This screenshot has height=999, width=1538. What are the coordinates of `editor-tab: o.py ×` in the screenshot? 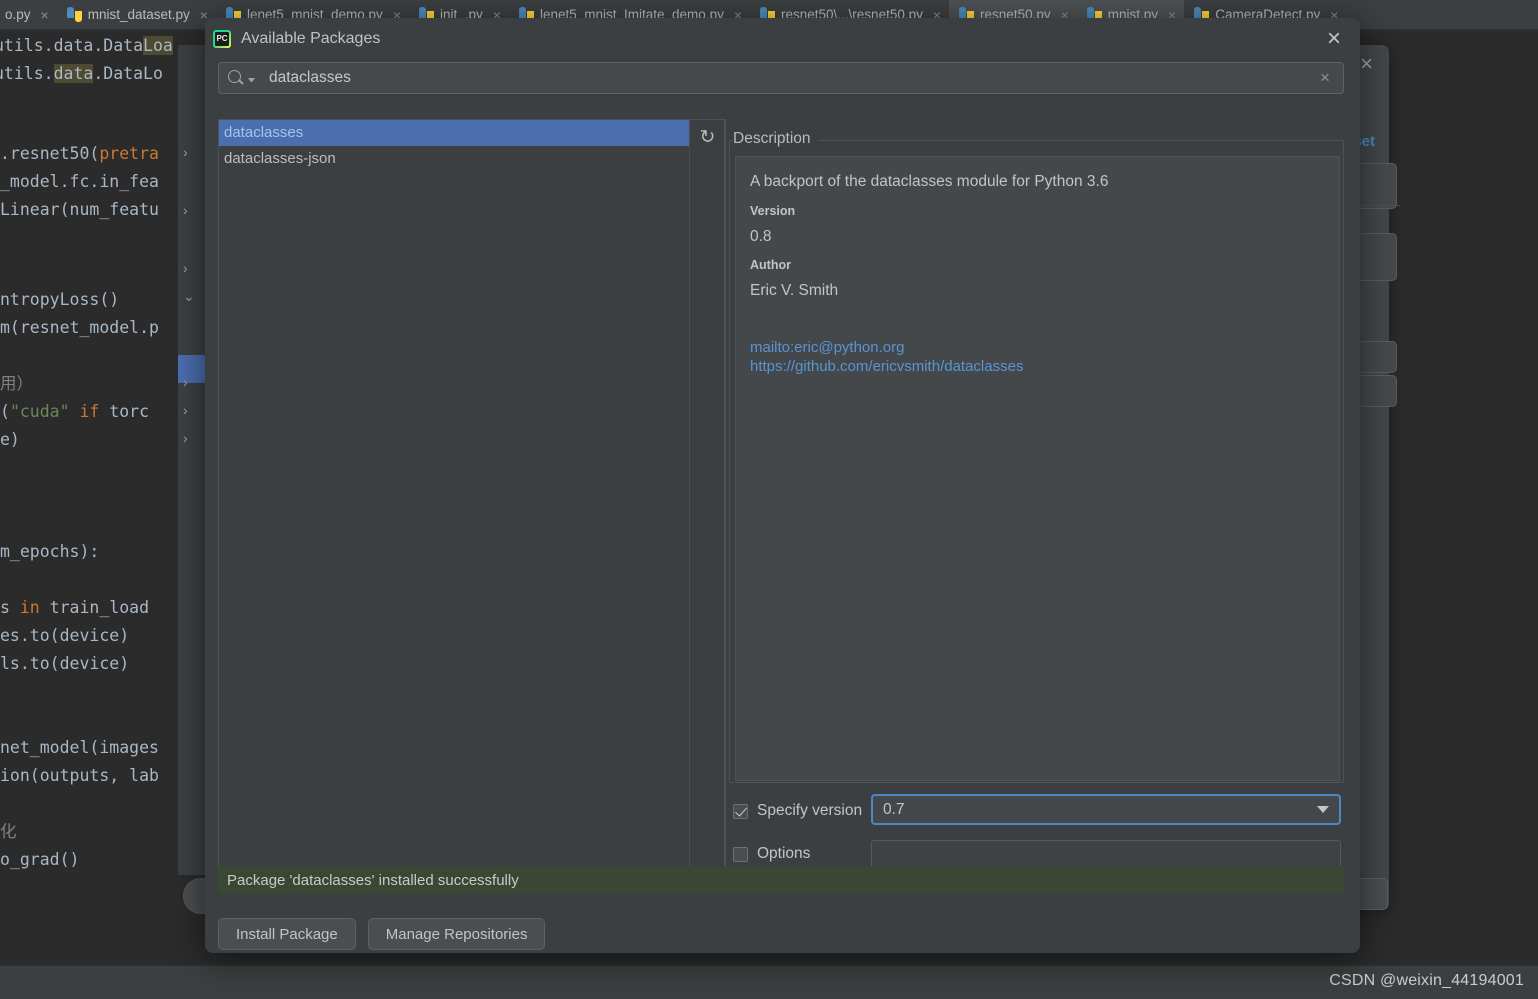 It's located at (28, 15).